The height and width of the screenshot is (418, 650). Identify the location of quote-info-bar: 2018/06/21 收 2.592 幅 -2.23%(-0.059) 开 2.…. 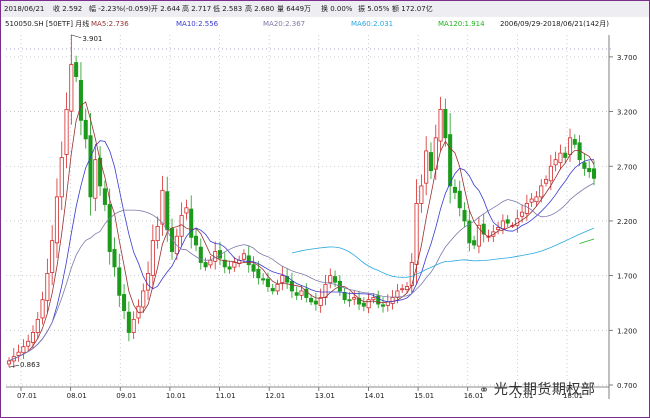
(325, 9).